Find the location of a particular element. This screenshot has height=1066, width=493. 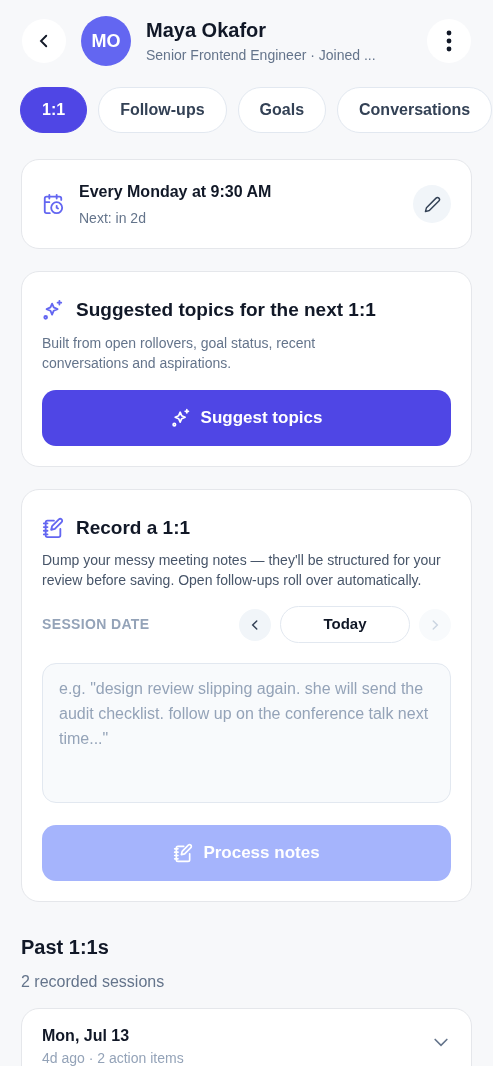

suggest-description: Built from open rollovers, goal status, recent conversations and aspirations. is located at coordinates (179, 353).